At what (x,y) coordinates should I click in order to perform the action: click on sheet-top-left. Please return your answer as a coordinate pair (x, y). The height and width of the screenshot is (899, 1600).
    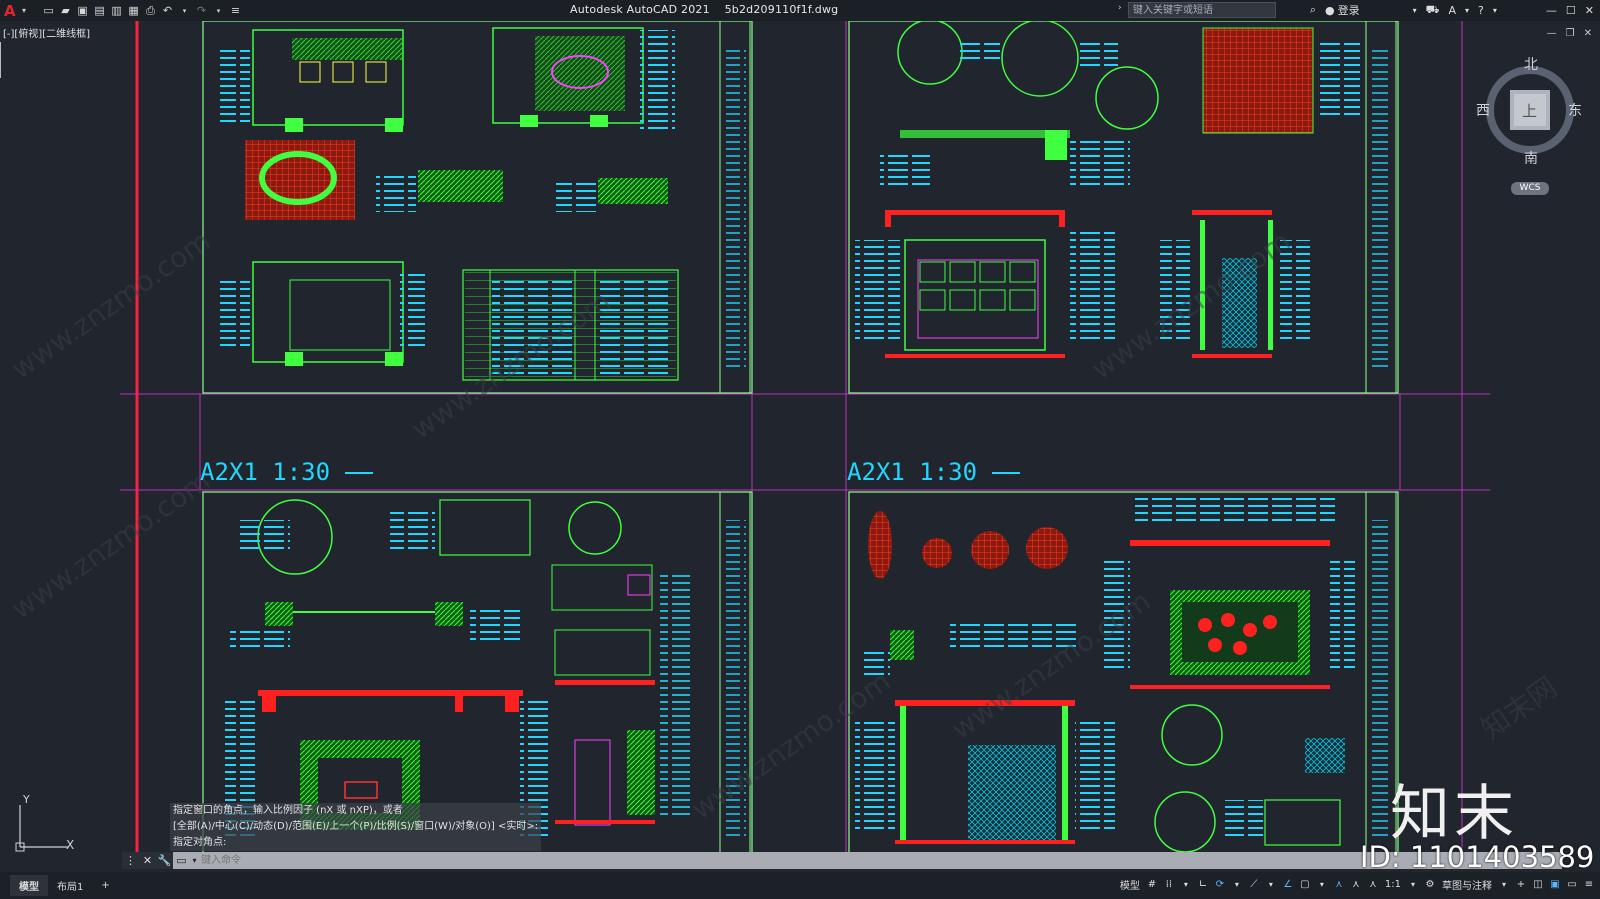
    Looking at the image, I should click on (477, 207).